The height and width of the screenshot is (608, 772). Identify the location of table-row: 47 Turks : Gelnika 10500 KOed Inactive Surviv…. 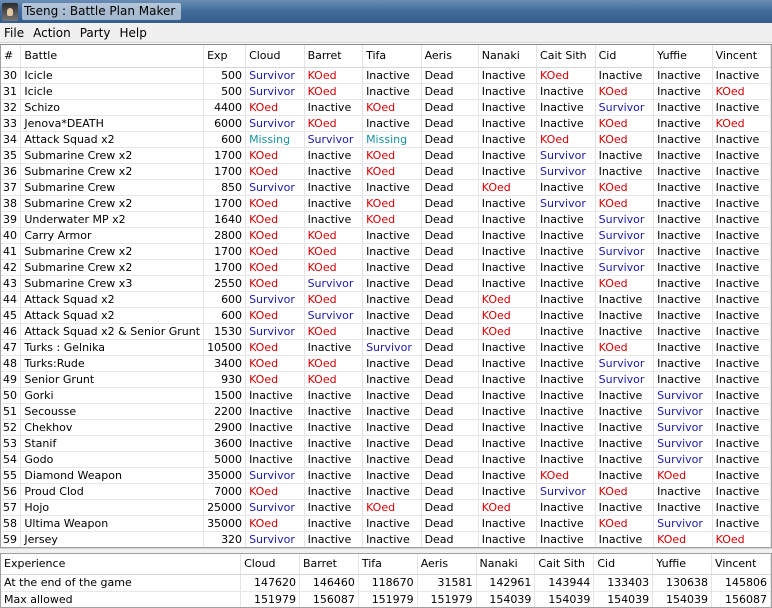
(386, 347).